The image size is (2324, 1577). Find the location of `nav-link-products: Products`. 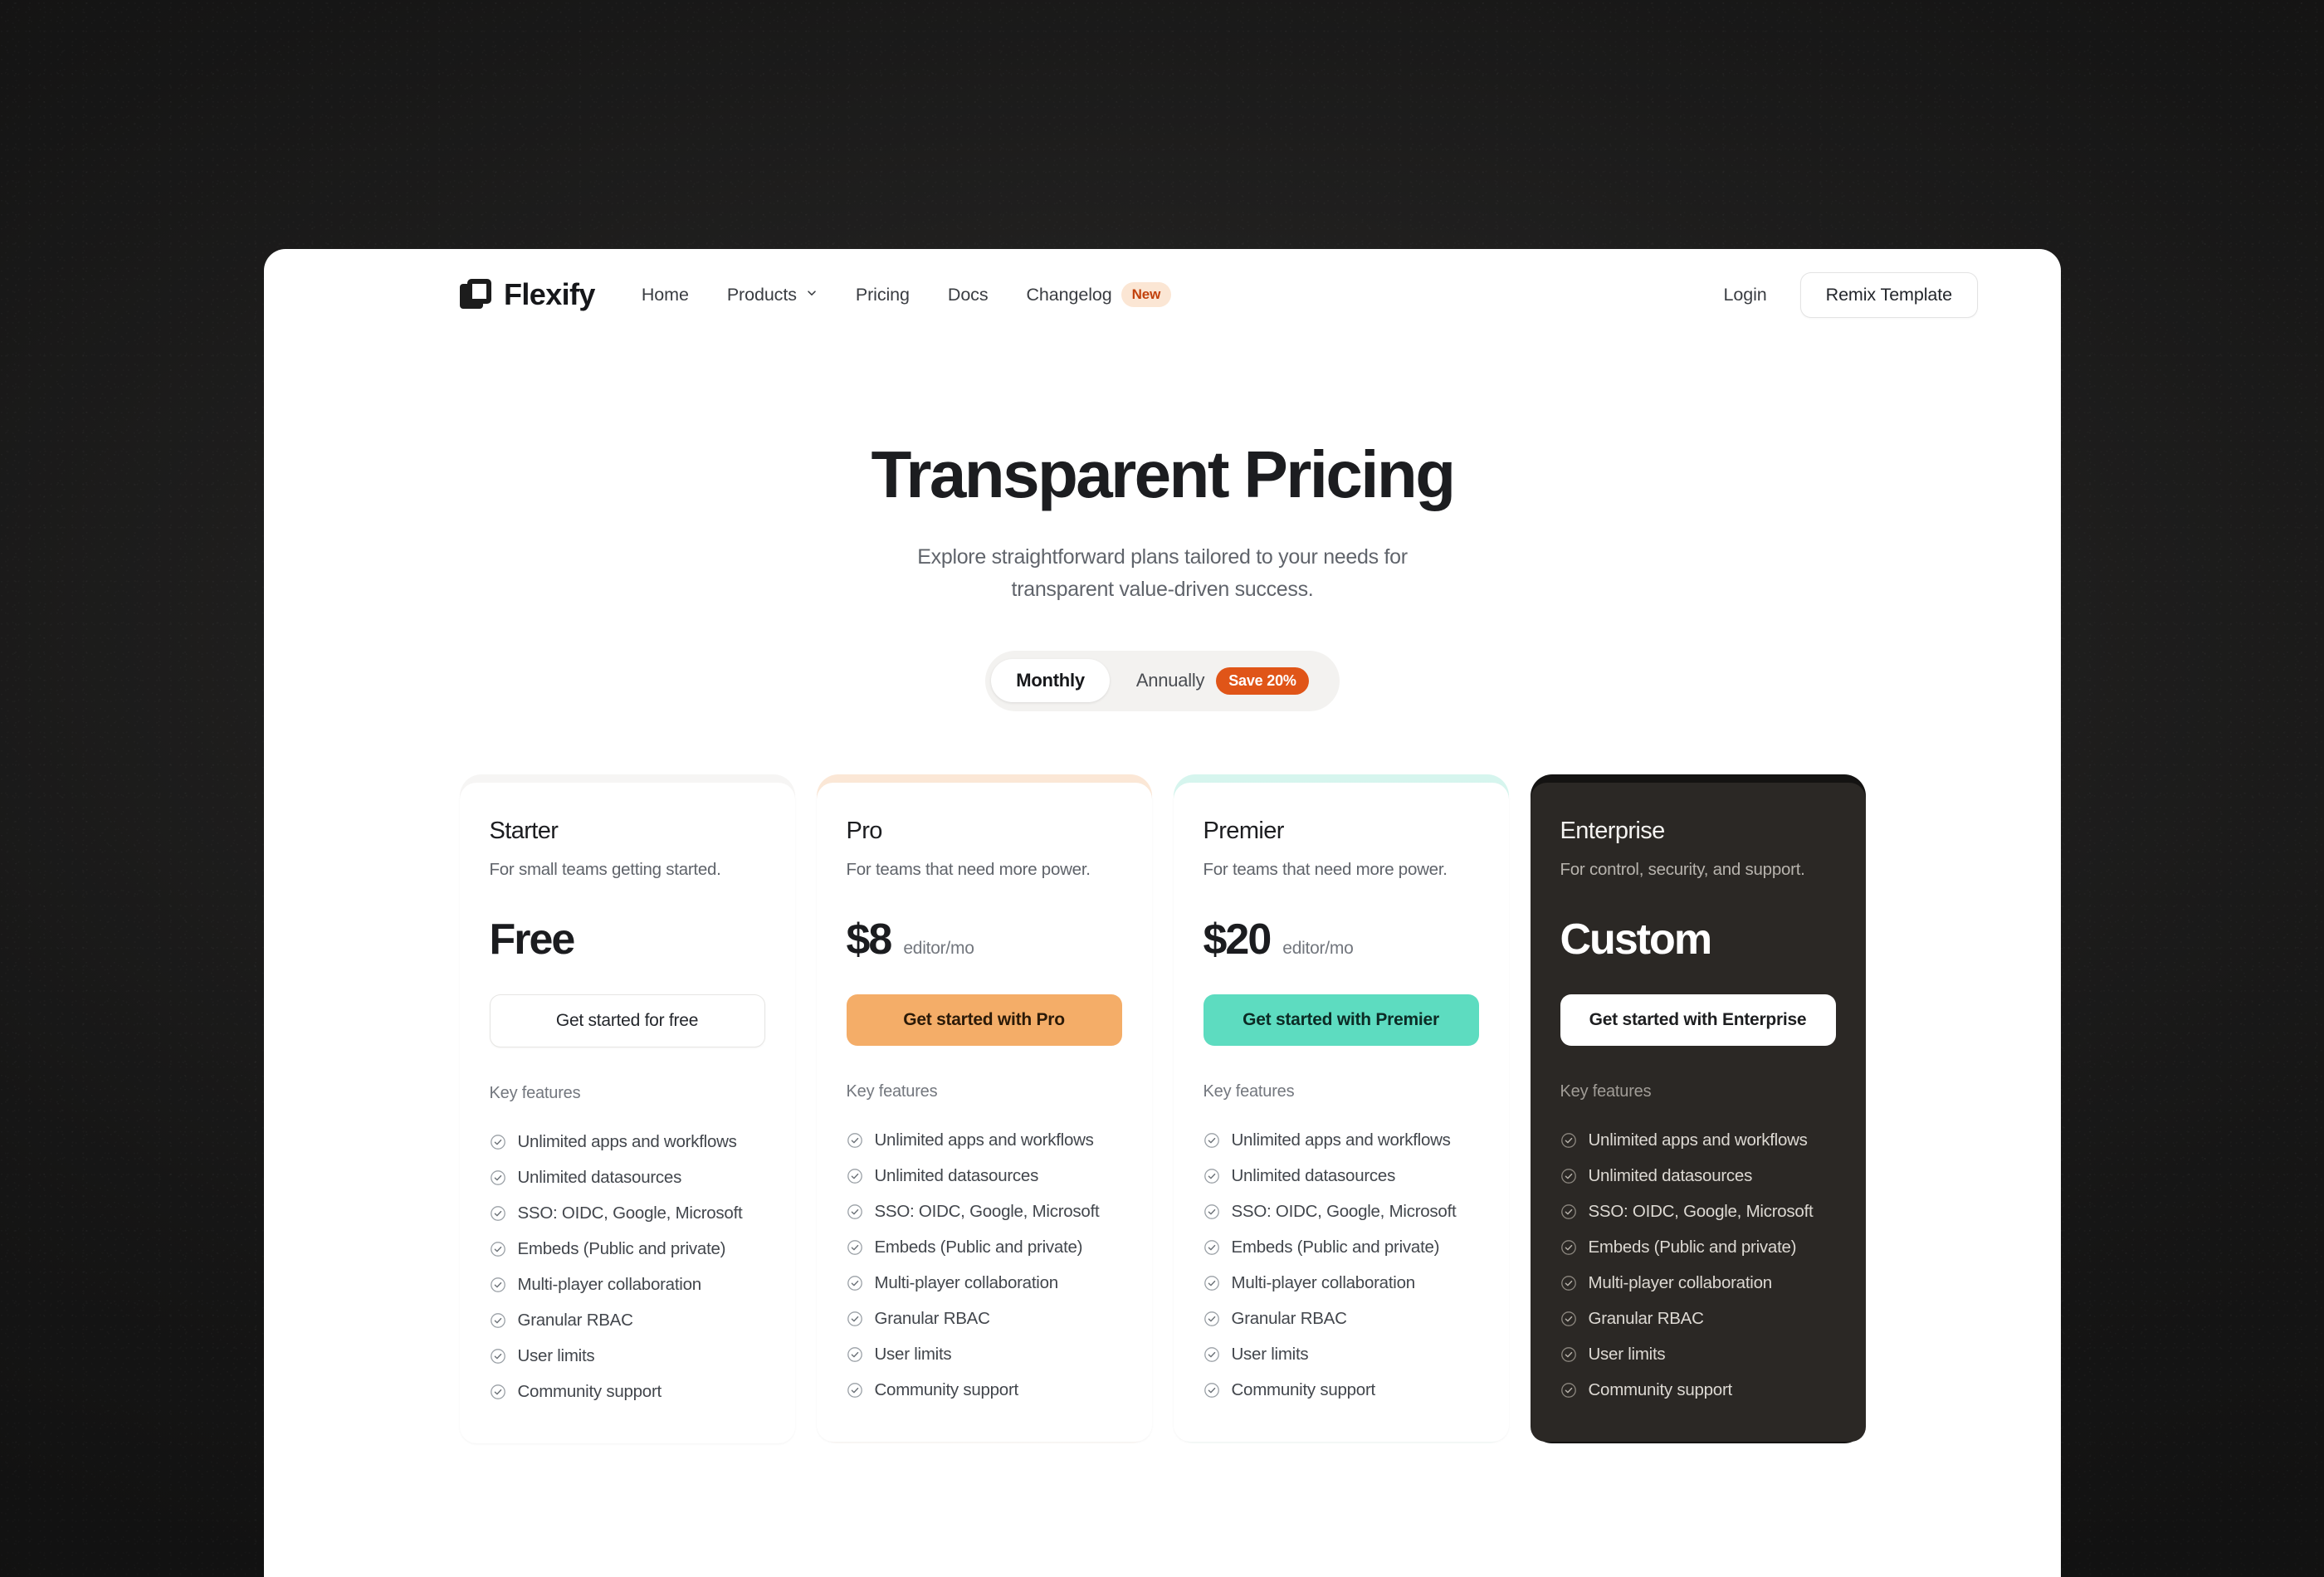

nav-link-products: Products is located at coordinates (772, 295).